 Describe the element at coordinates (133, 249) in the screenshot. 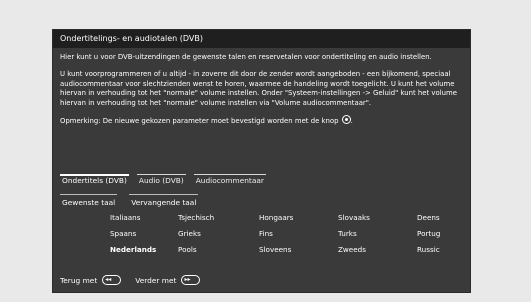

I see `language-option-selected: Nederlands` at that location.